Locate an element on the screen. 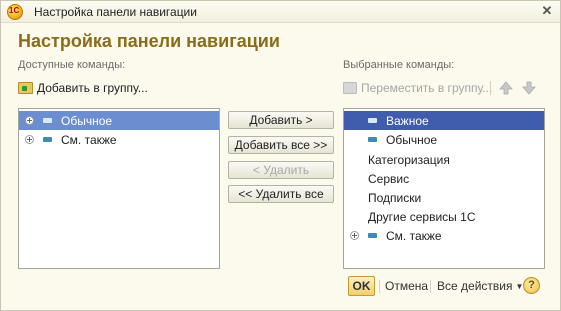 The width and height of the screenshot is (561, 311). move-up-button is located at coordinates (506, 88).